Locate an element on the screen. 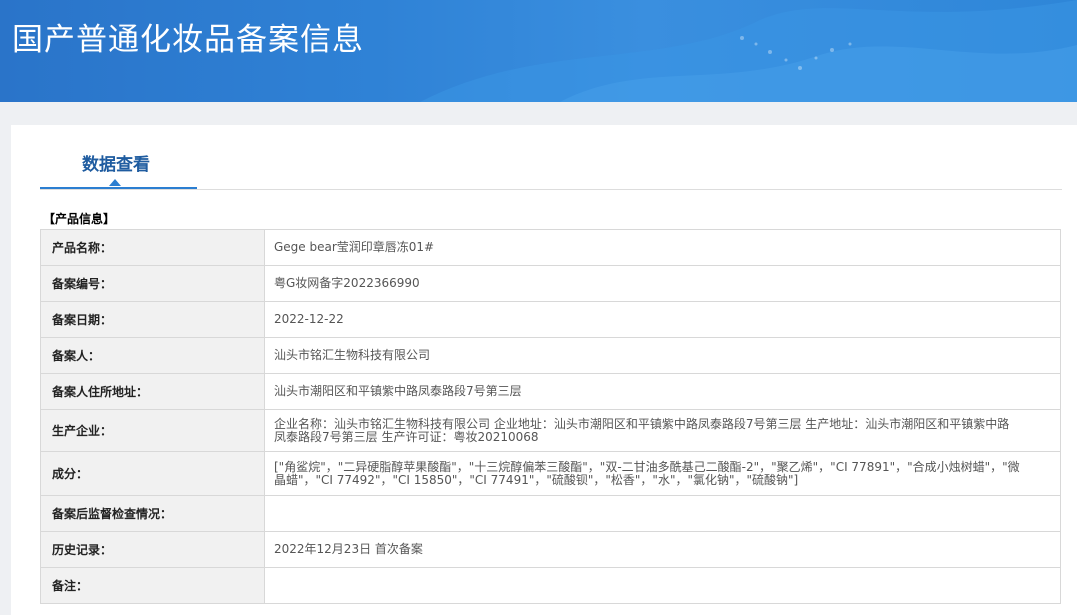 The height and width of the screenshot is (615, 1077). table-row: 备案日期： 2022-12-22 is located at coordinates (550, 319).